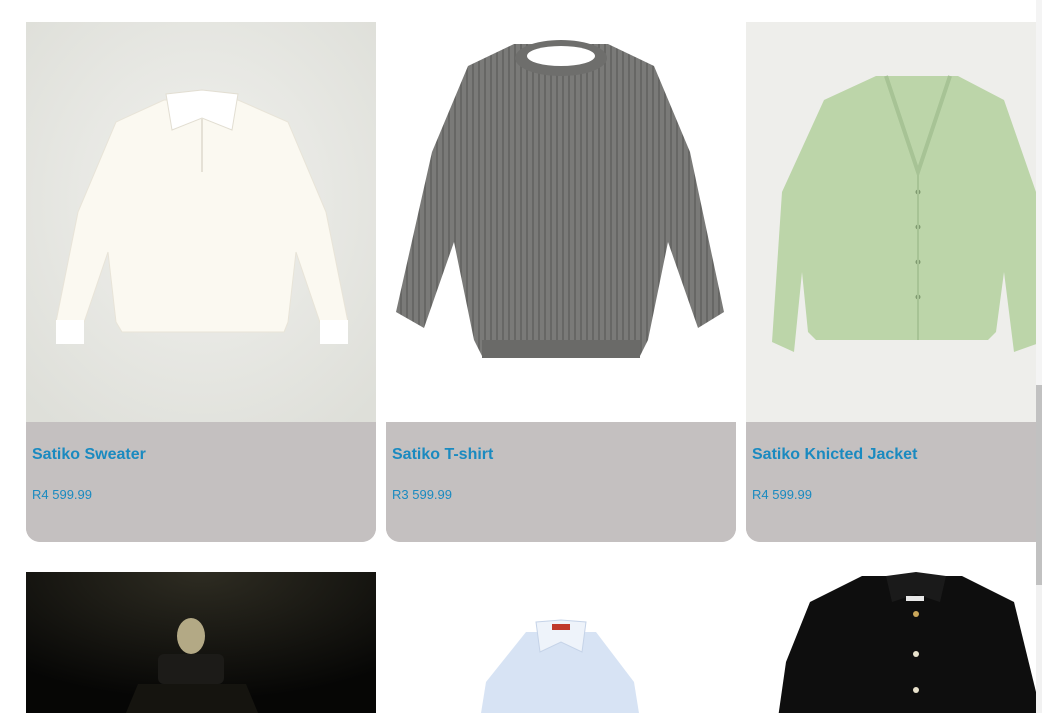 Image resolution: width=1042 pixels, height=713 pixels. What do you see at coordinates (894, 482) in the screenshot?
I see `product-info: Satiko Knicted Jacket R4 599.99` at bounding box center [894, 482].